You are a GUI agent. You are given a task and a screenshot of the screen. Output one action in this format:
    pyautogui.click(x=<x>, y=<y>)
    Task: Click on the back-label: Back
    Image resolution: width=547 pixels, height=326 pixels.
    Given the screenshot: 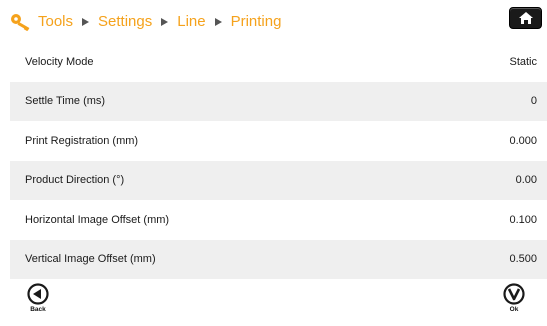 What is the action you would take?
    pyautogui.click(x=38, y=309)
    